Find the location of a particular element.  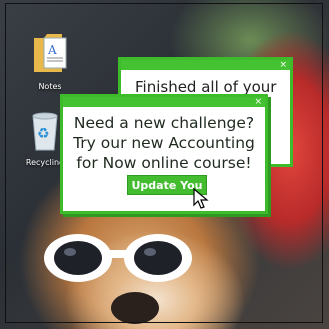

desktop-icon-notes: A Notes is located at coordinates (50, 59).